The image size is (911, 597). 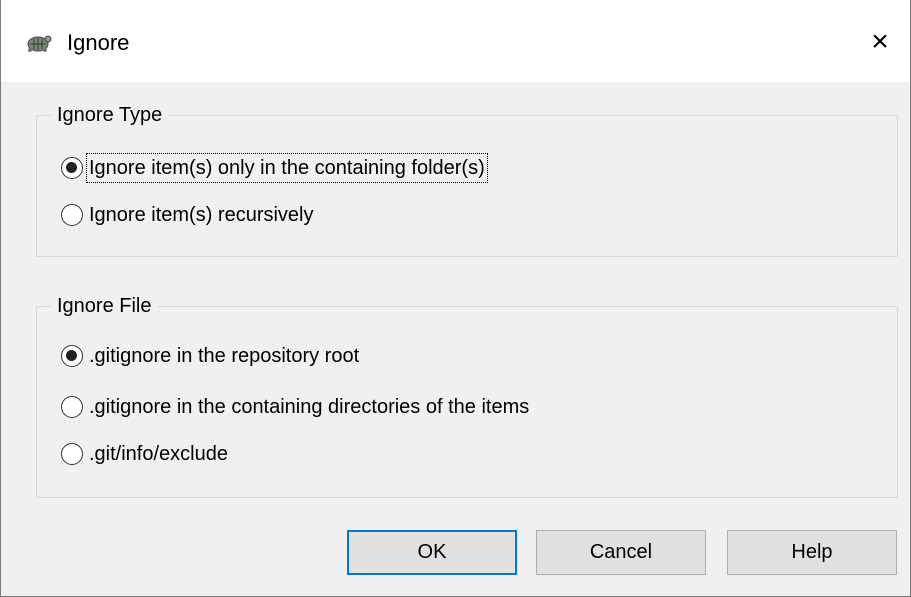 I want to click on cancel-button: Cancel, so click(x=621, y=552).